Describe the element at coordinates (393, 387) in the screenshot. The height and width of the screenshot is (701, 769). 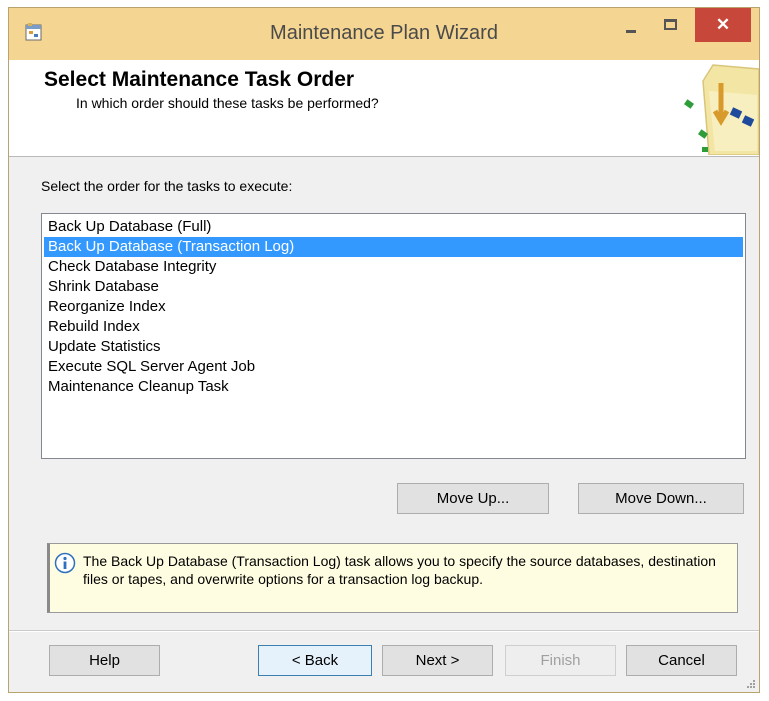
I see `task-item: Maintenance Cleanup Task` at that location.